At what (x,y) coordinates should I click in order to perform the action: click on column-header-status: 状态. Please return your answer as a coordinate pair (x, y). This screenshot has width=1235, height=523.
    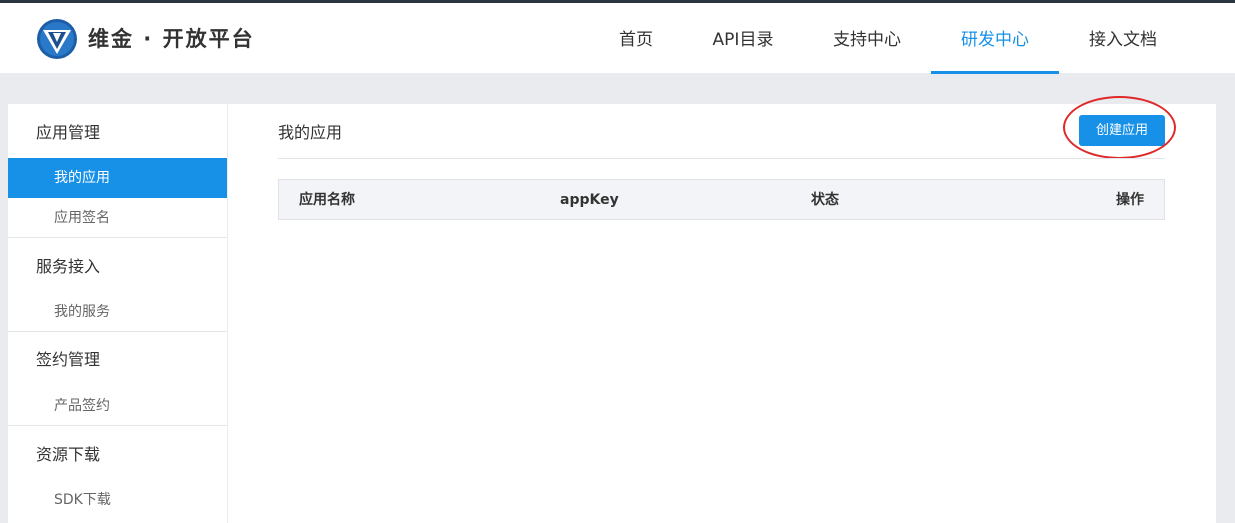
    Looking at the image, I should click on (825, 200).